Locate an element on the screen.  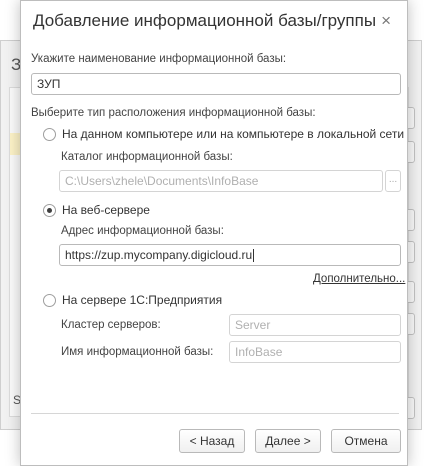
cancel-button: Отмена is located at coordinates (366, 441).